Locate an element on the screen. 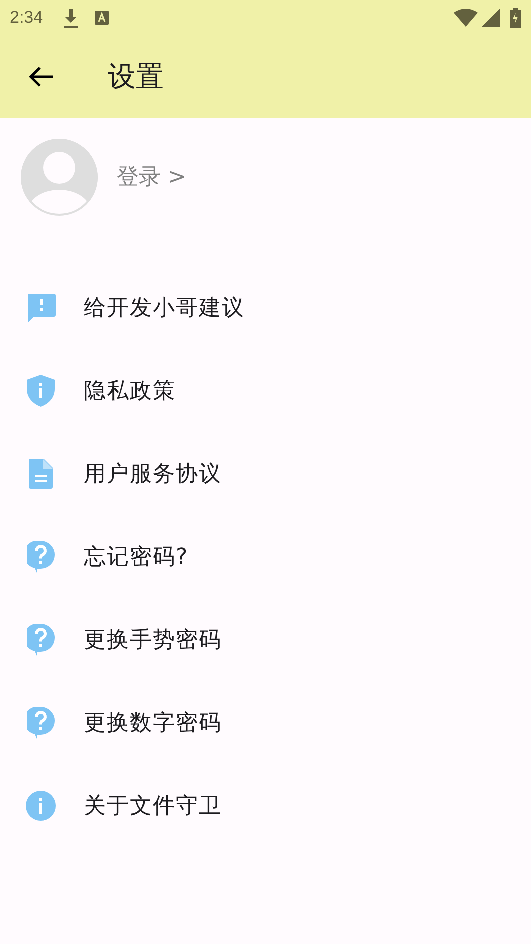 This screenshot has height=944, width=531. settings-item: 给开发小哥建议 is located at coordinates (164, 307).